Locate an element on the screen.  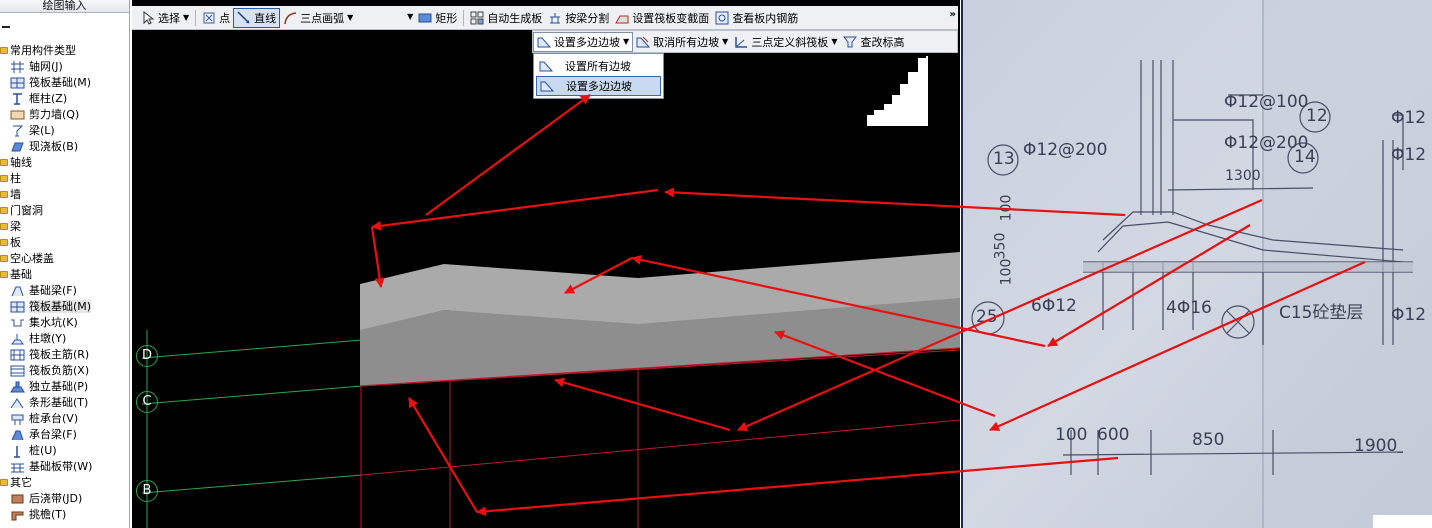
auto-slab-button: 自动生成板 is located at coordinates (506, 18).